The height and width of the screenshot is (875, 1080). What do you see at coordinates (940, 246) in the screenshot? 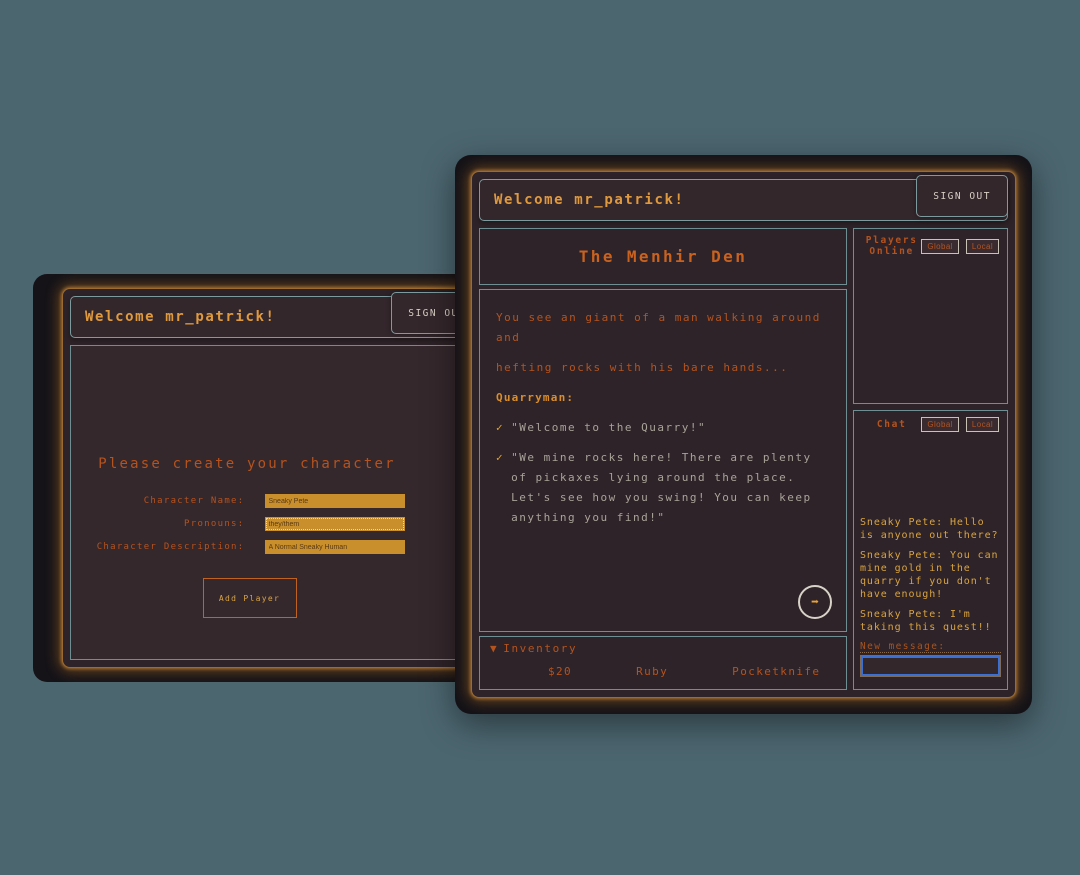
I see `players-global-button: Global` at bounding box center [940, 246].